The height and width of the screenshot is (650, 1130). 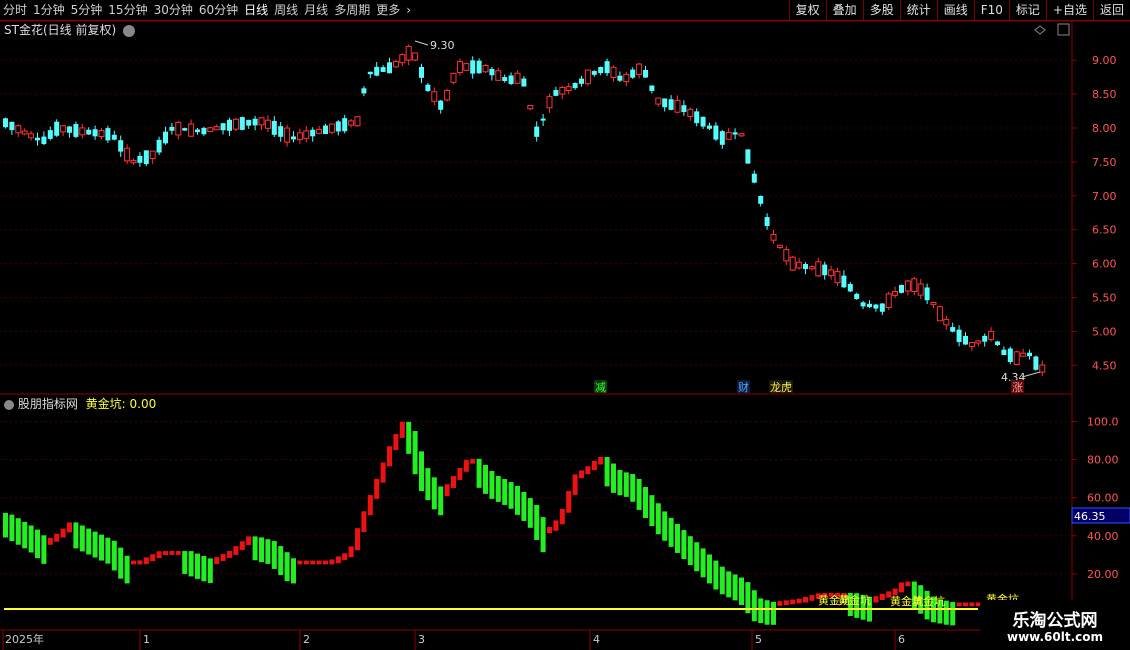 I want to click on current-value-label: 46.35, so click(x=1090, y=516).